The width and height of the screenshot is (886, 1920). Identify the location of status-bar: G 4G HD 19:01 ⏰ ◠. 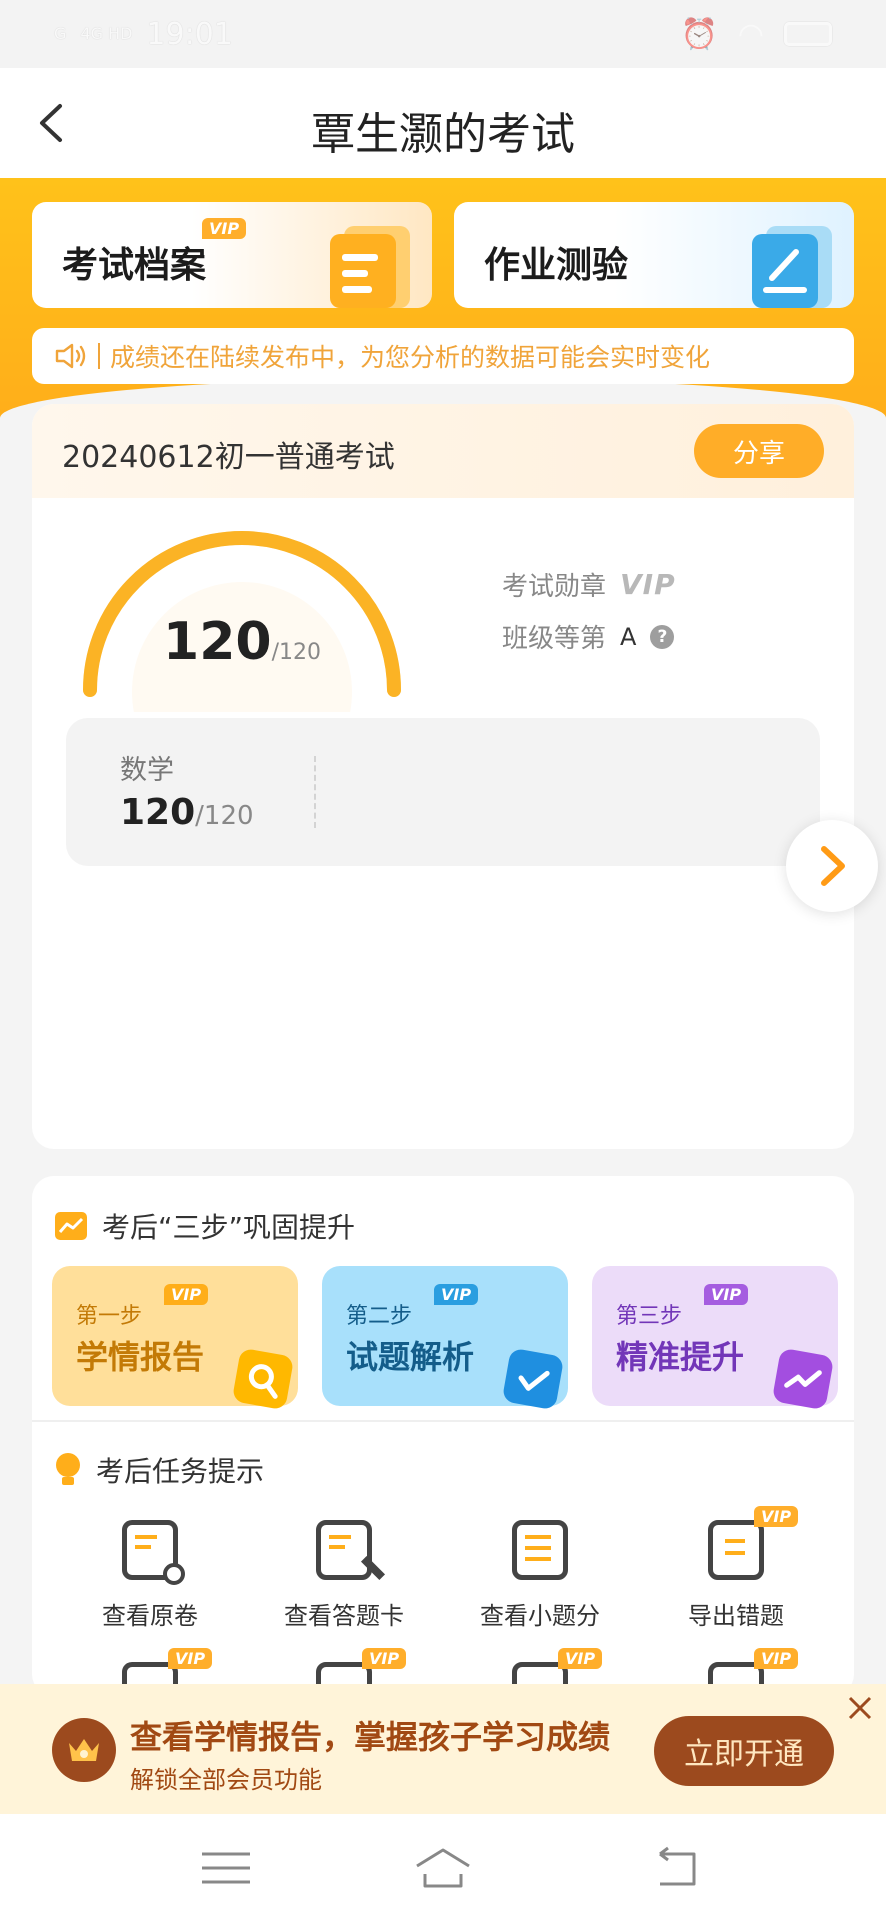
(443, 34).